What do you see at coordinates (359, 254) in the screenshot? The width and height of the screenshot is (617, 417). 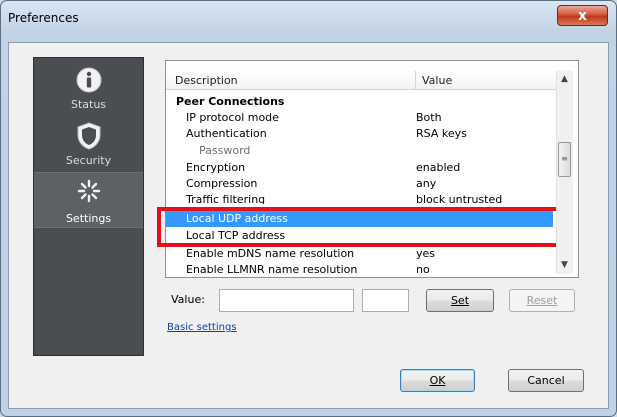 I see `table-row: Enable mDNS name resolution yes` at bounding box center [359, 254].